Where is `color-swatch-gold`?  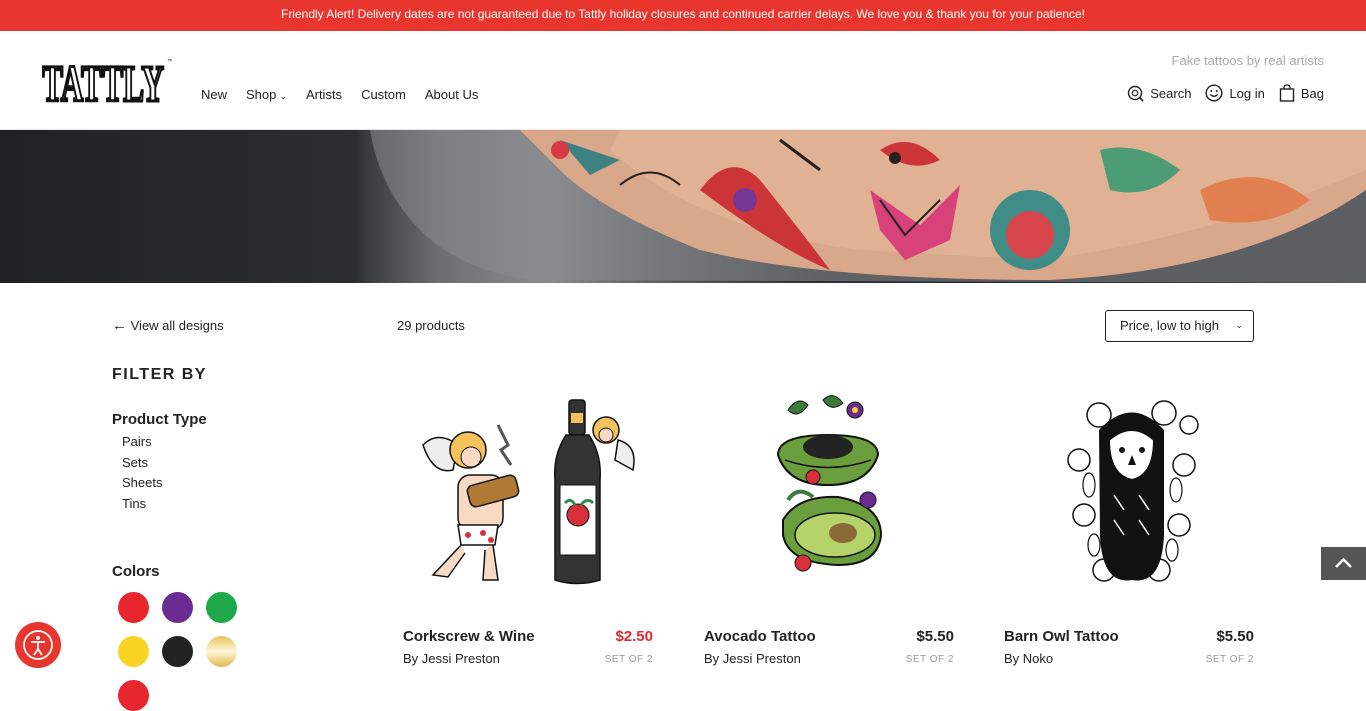 color-swatch-gold is located at coordinates (221, 651).